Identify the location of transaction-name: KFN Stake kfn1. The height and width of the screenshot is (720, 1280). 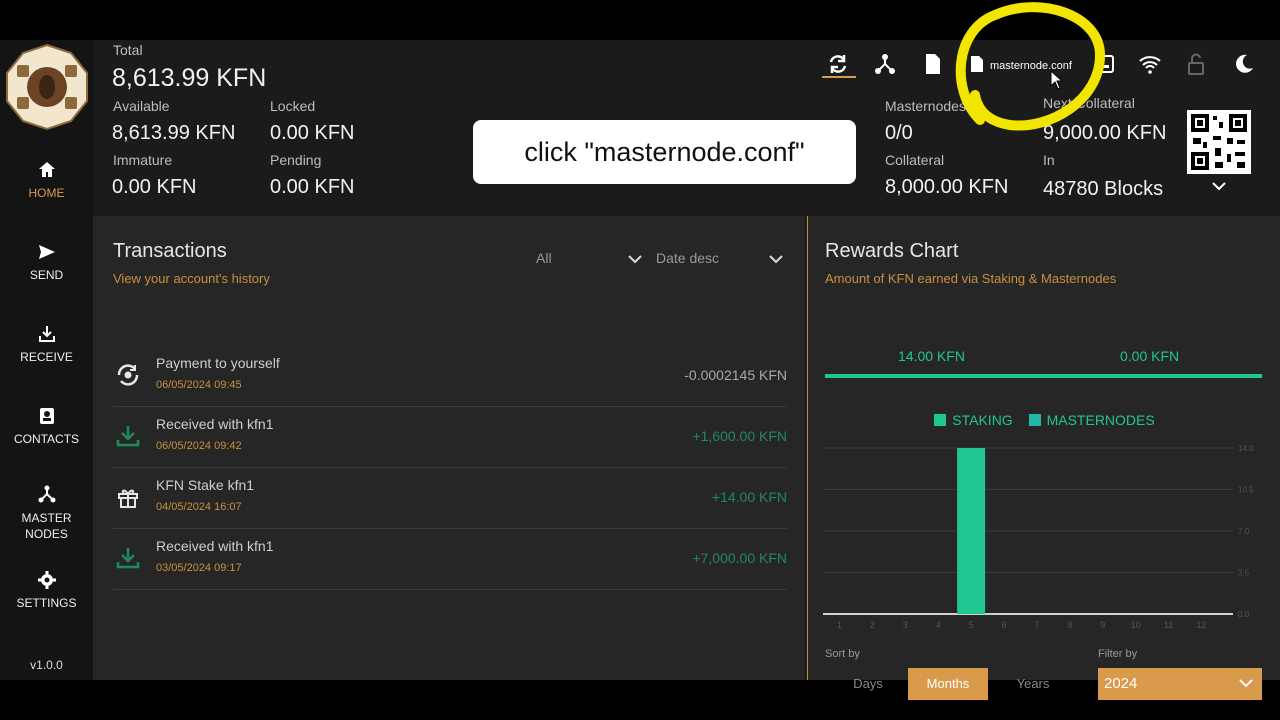
(205, 485).